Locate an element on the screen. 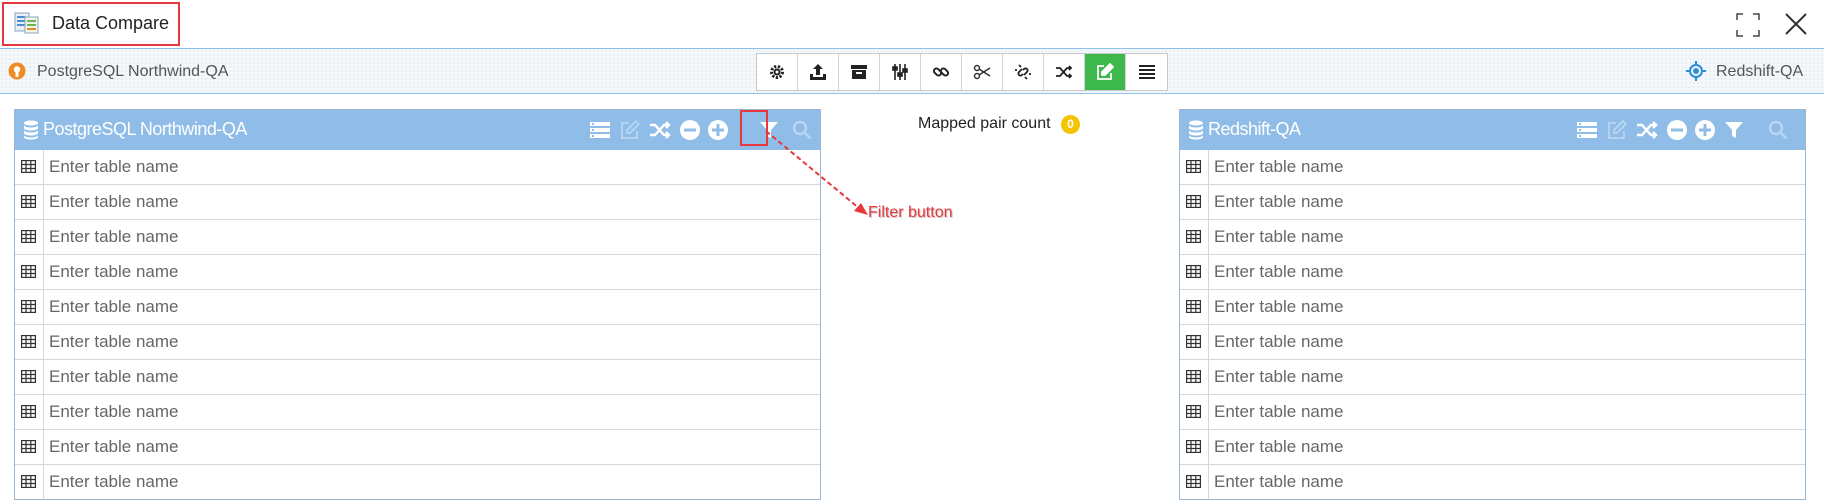  edit-button is located at coordinates (1105, 72).